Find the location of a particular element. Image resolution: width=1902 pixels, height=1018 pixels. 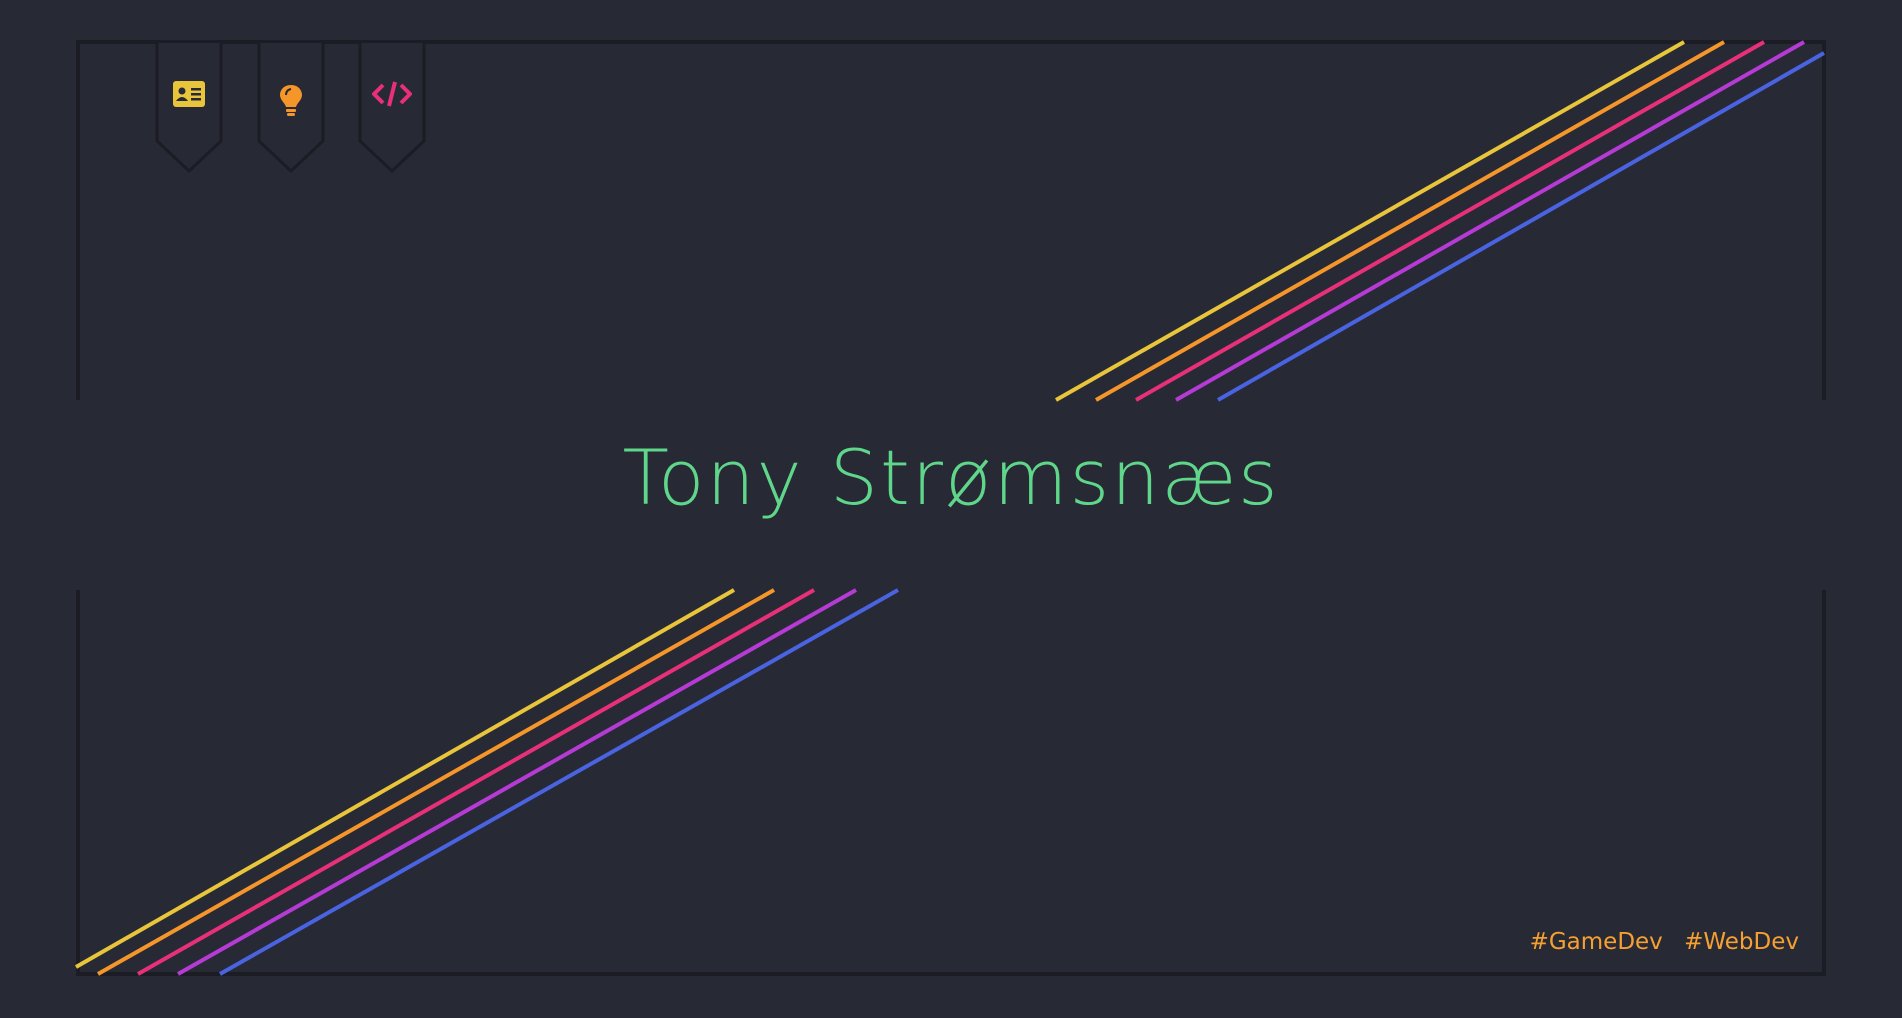

stripe-pink-top is located at coordinates (1450, 221).